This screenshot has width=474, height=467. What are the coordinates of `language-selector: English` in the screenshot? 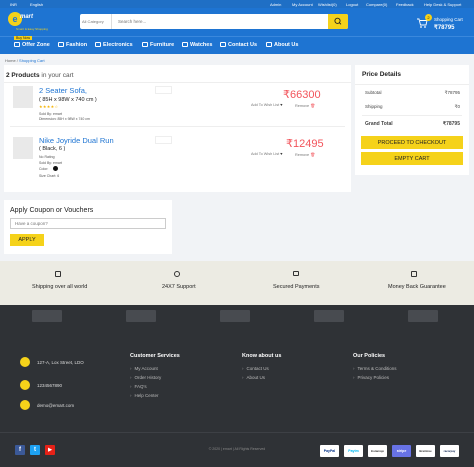 It's located at (36, 4).